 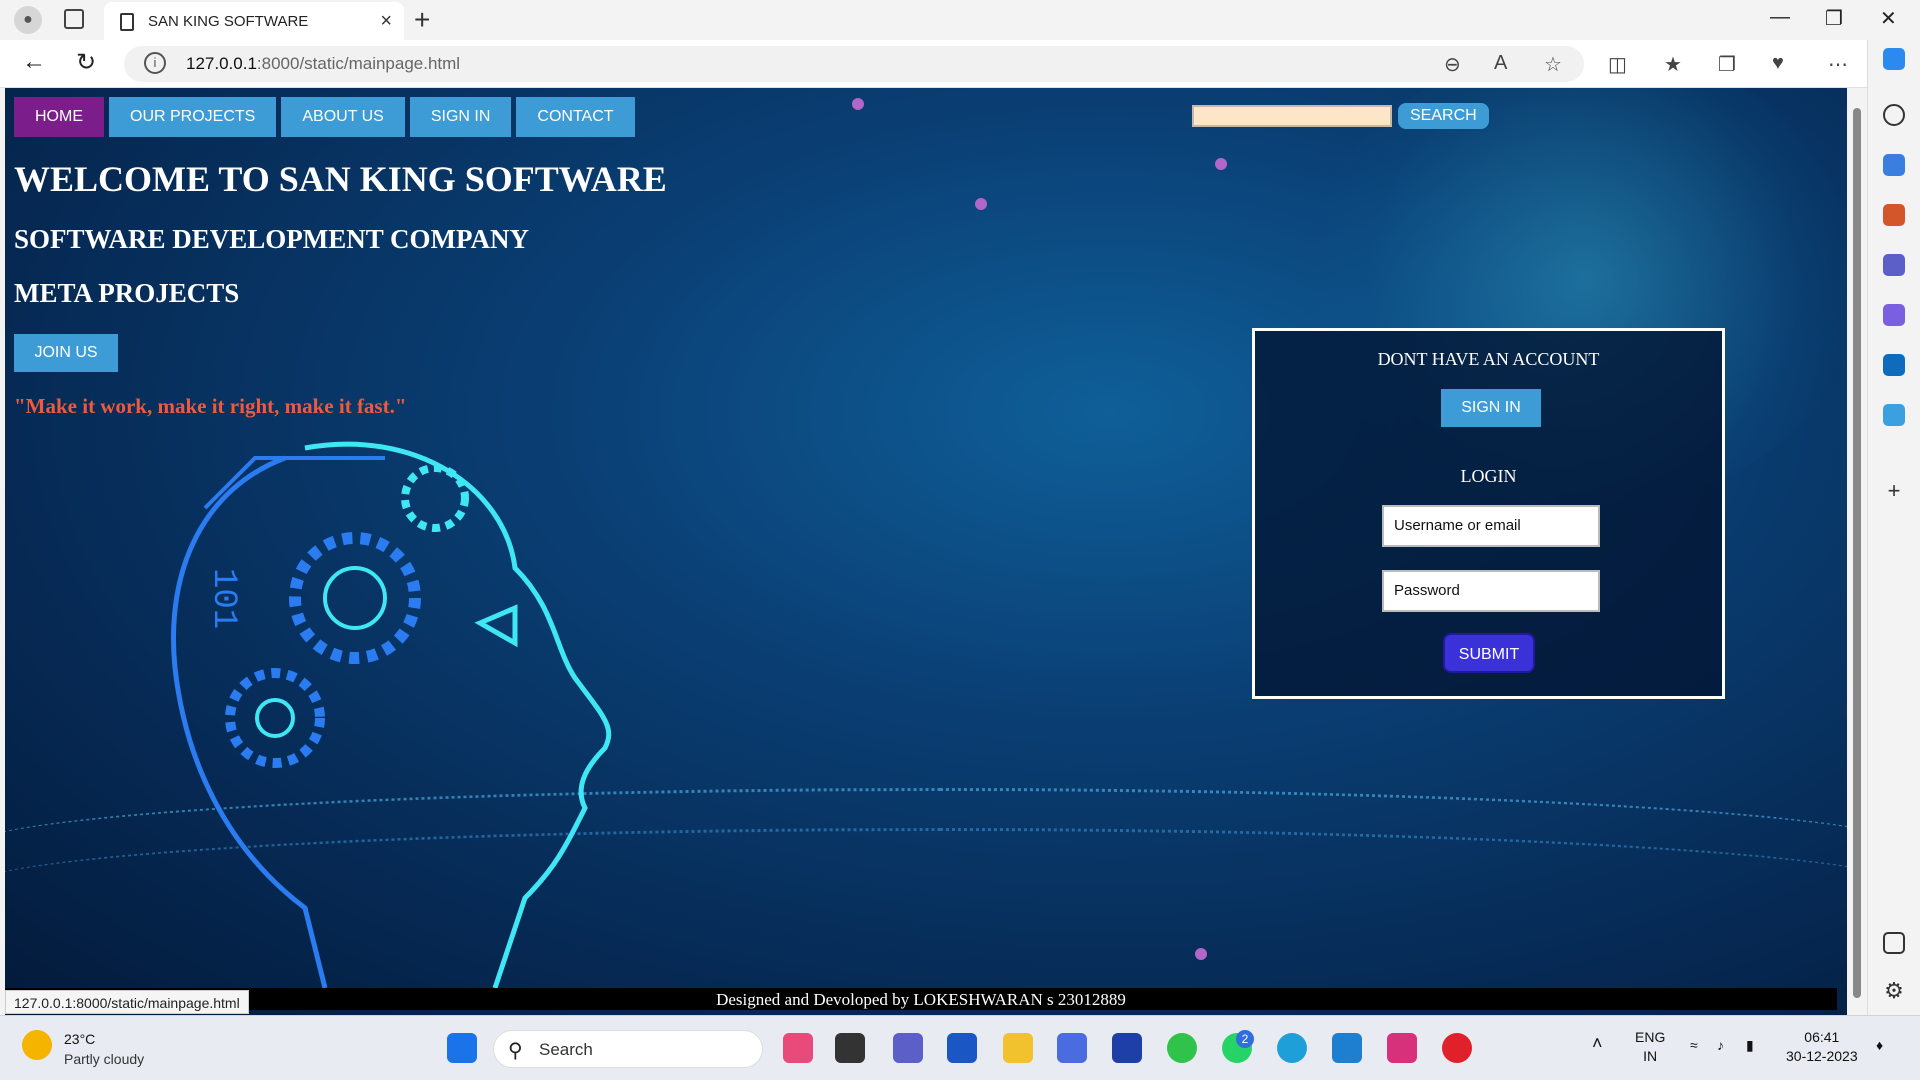 What do you see at coordinates (1491, 408) in the screenshot?
I see `panel-sign-in-button: SIGN IN` at bounding box center [1491, 408].